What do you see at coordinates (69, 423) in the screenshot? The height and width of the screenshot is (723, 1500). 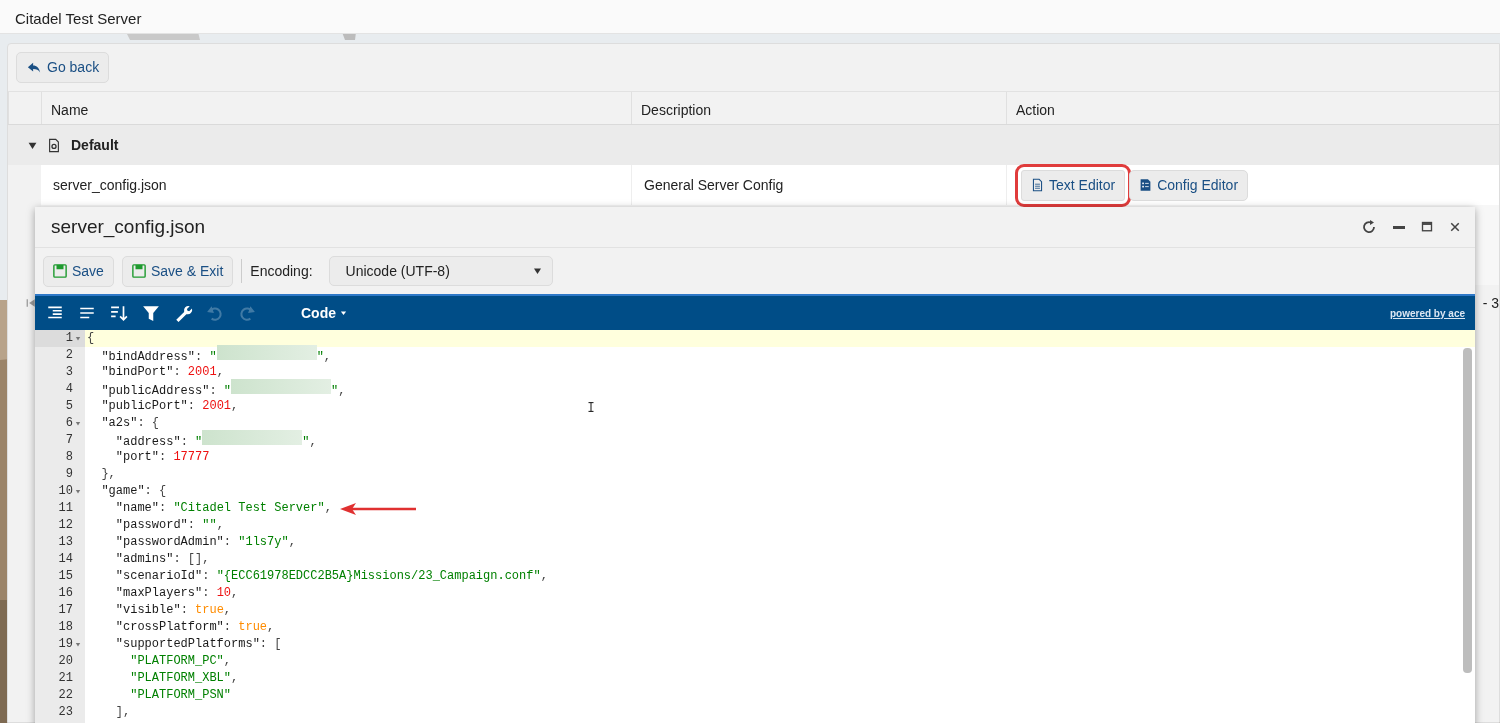 I see `line-number: 6` at bounding box center [69, 423].